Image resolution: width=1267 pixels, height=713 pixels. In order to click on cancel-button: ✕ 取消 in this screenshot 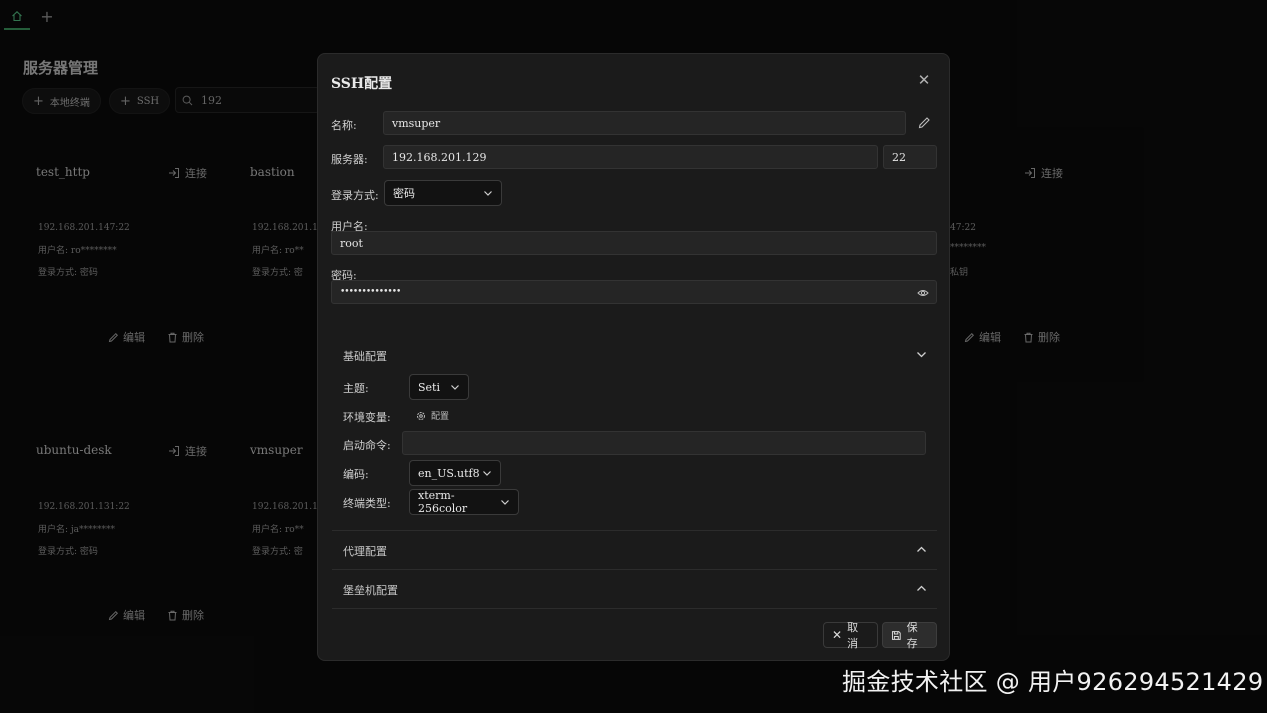, I will do `click(850, 635)`.